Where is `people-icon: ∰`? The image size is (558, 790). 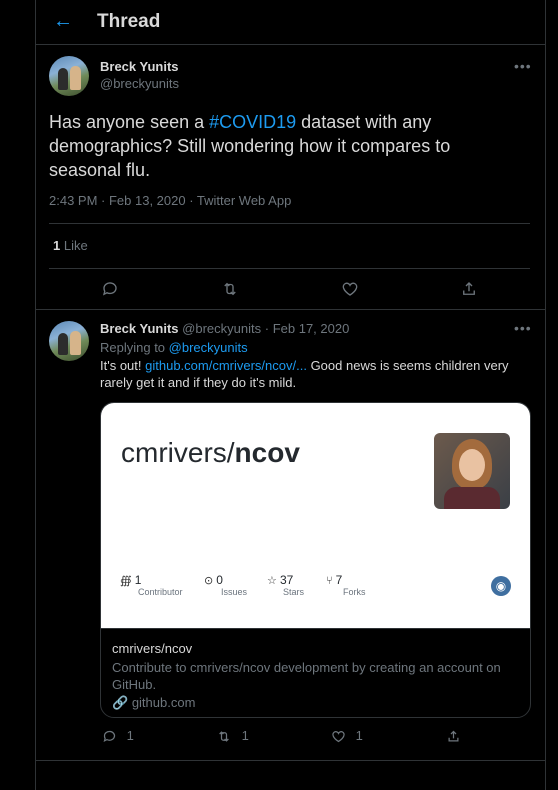
people-icon: ∰ is located at coordinates (126, 581).